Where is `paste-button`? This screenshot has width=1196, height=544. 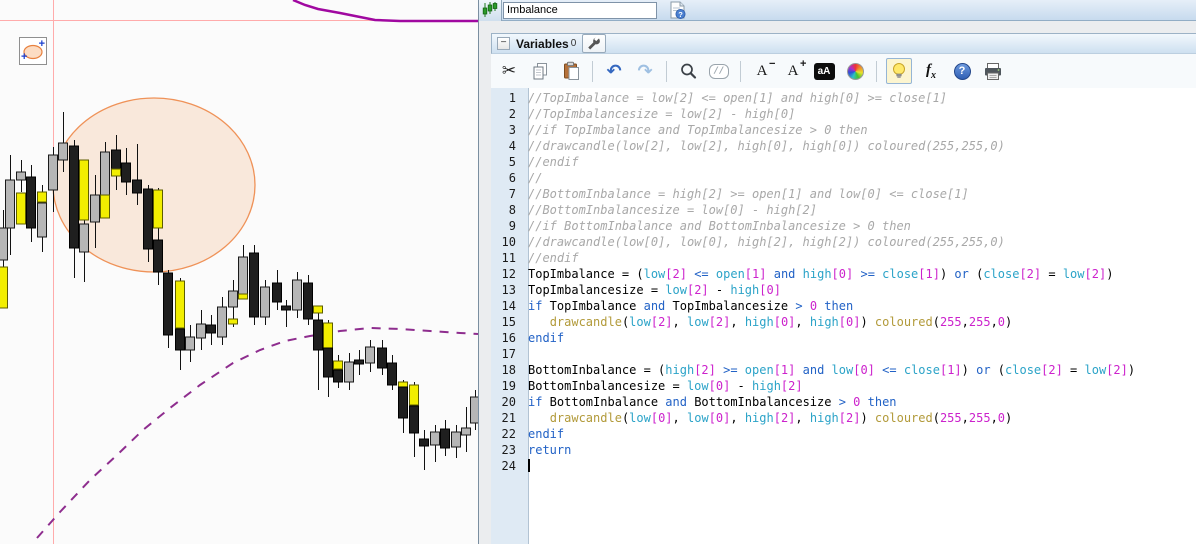 paste-button is located at coordinates (571, 71).